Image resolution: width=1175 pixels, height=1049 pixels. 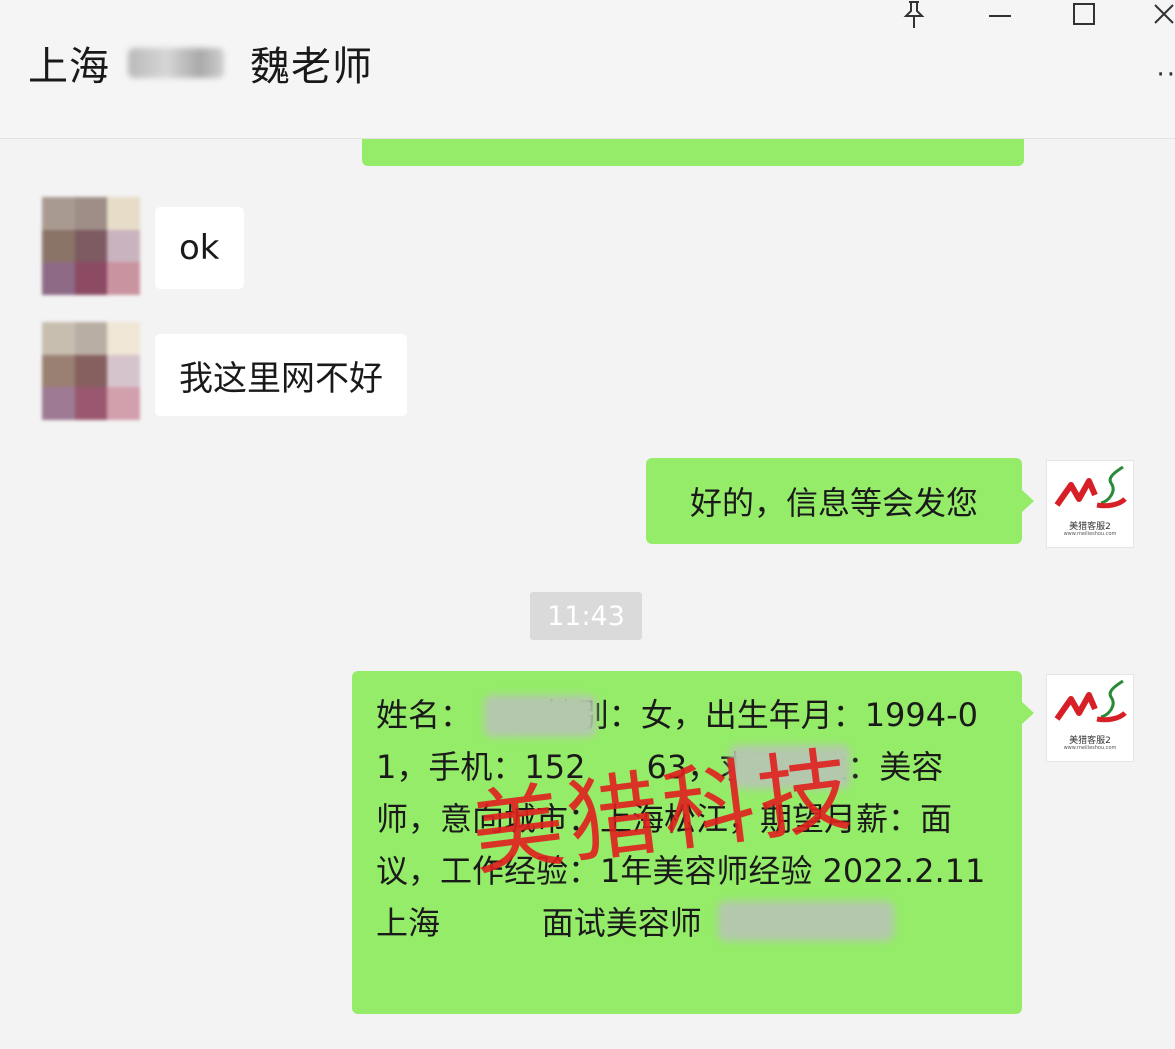 I want to click on incoming-message: 我这里网不好, so click(x=281, y=375).